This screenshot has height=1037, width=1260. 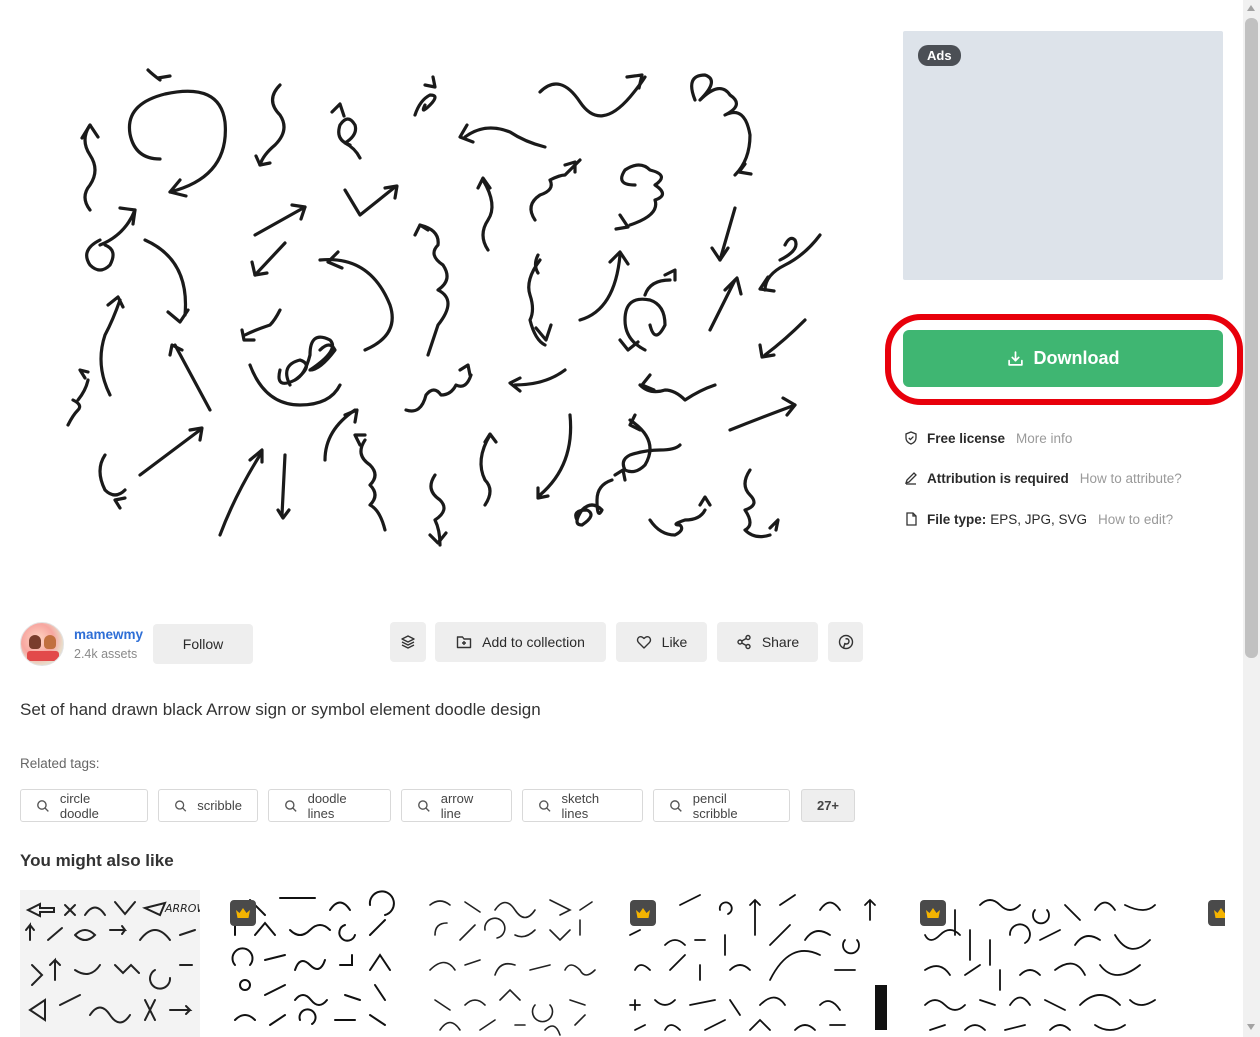 I want to click on filetype-value: EPS, JPG, SVG, so click(x=1039, y=519).